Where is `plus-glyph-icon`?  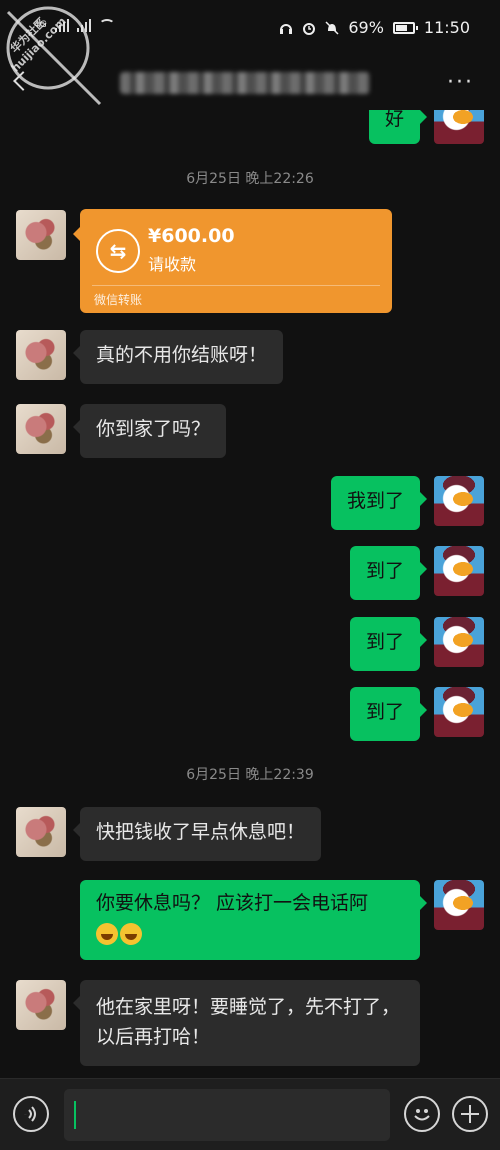 plus-glyph-icon is located at coordinates (470, 1114).